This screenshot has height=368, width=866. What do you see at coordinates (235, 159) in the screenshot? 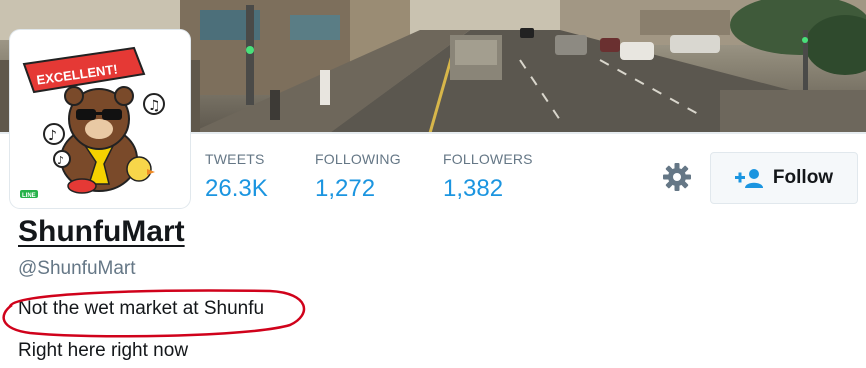
I see `stat-label: TWEETS` at bounding box center [235, 159].